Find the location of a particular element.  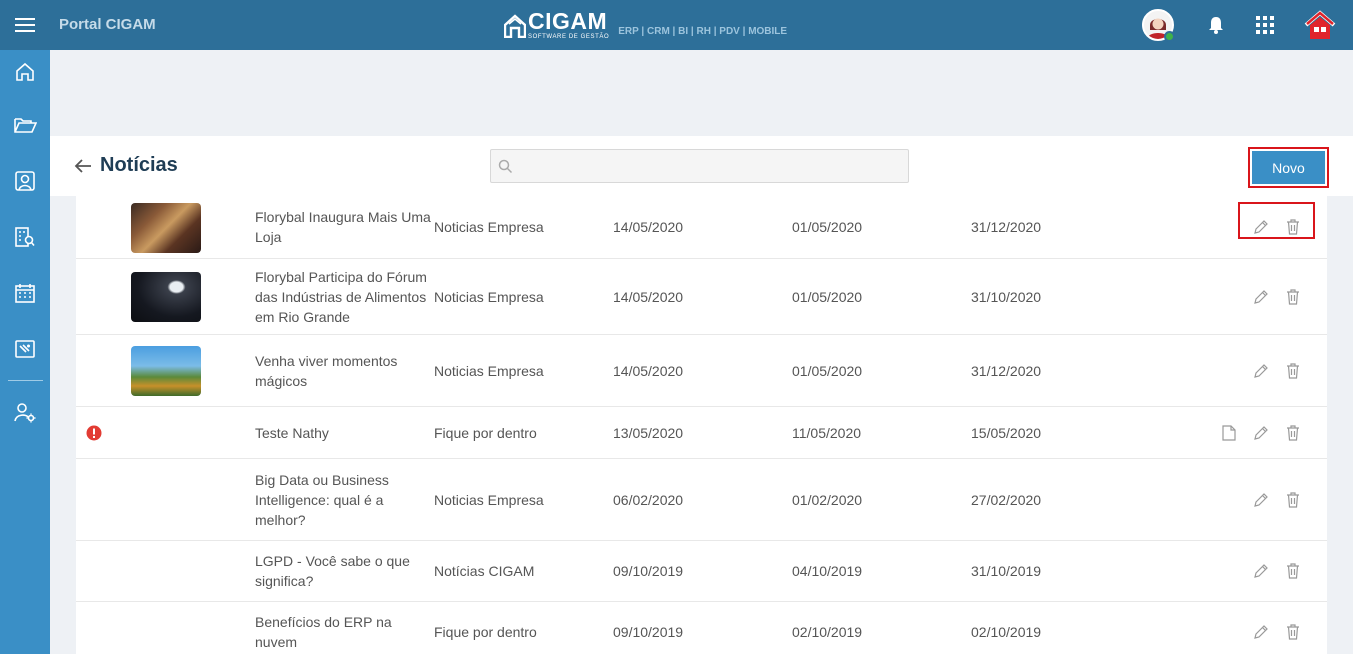

ticket-icon is located at coordinates (25, 349).